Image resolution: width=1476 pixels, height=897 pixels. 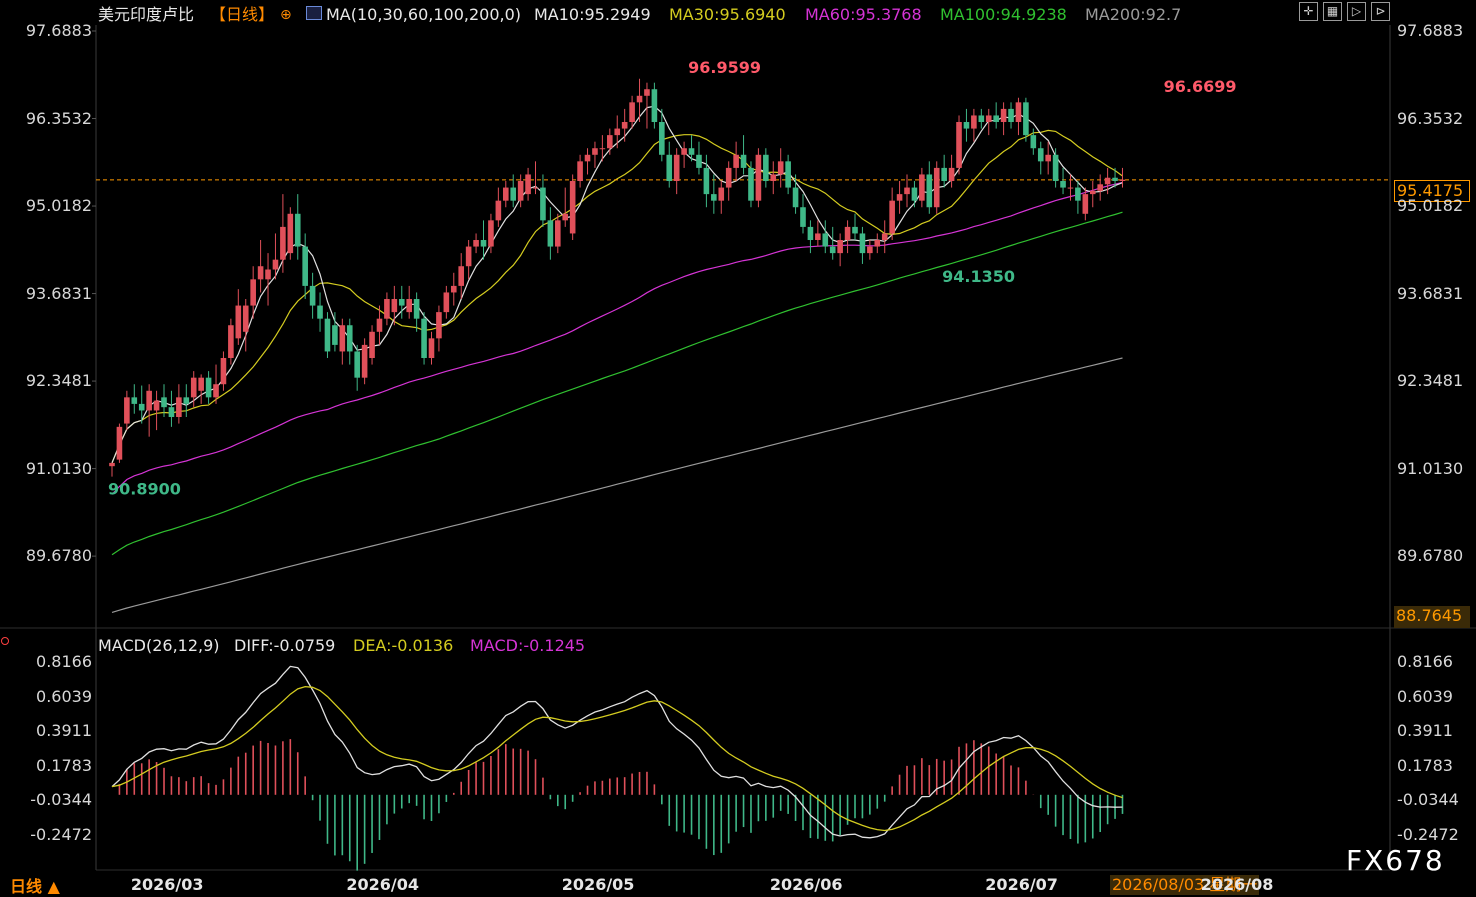 I want to click on y-tick-label-left: 97.6883, so click(x=58, y=30).